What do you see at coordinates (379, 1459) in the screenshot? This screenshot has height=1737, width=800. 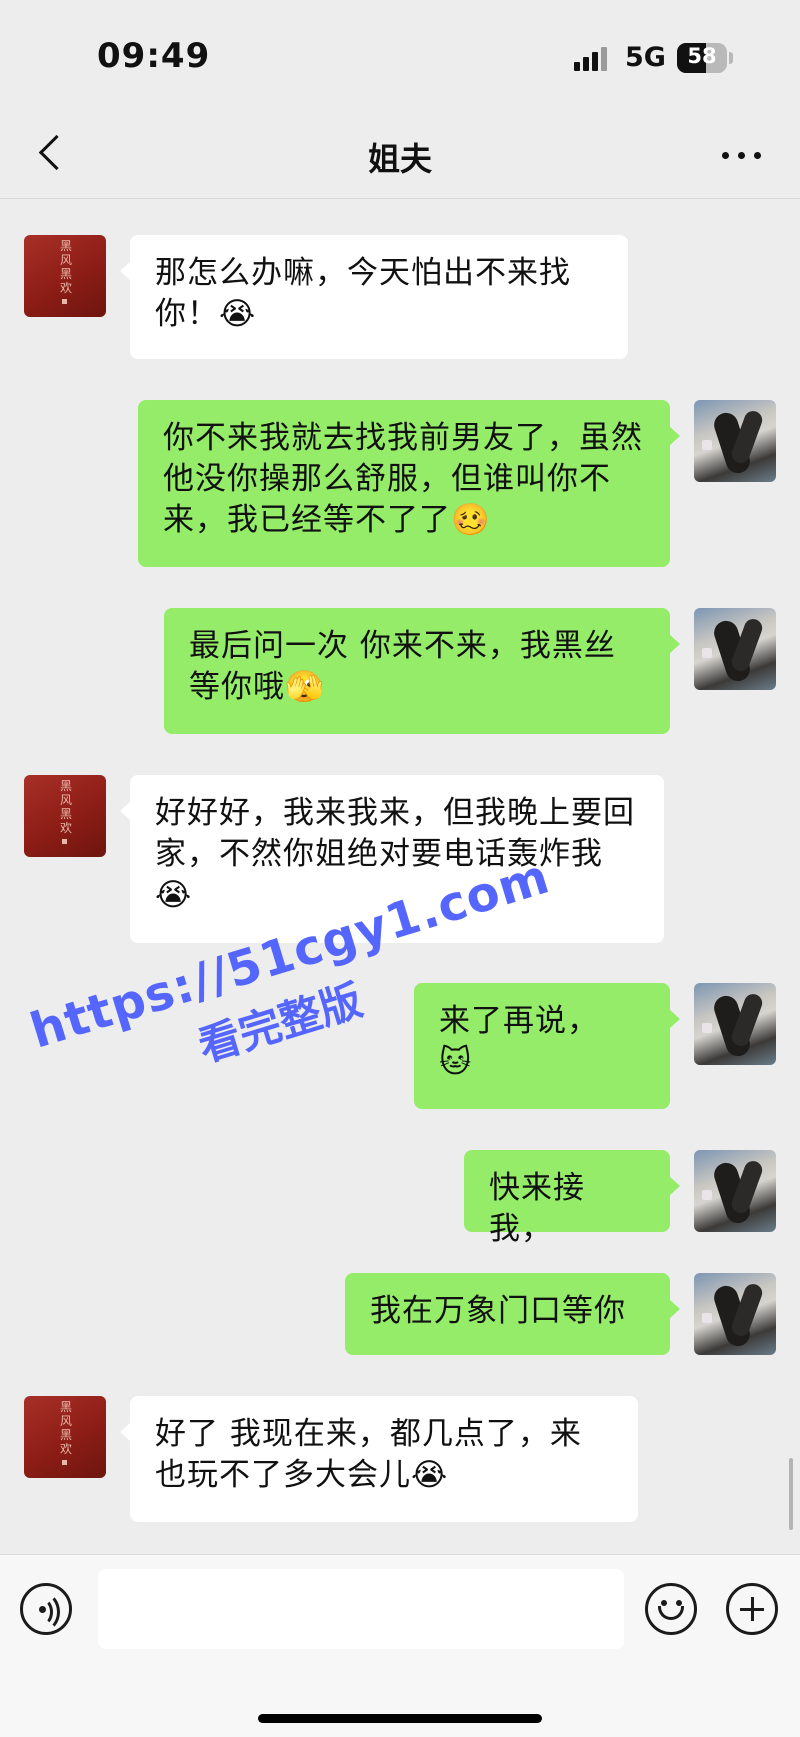 I see `message-bubble-incoming: 好了 我现在来，都几点了，来也玩不了多大会儿😭` at bounding box center [379, 1459].